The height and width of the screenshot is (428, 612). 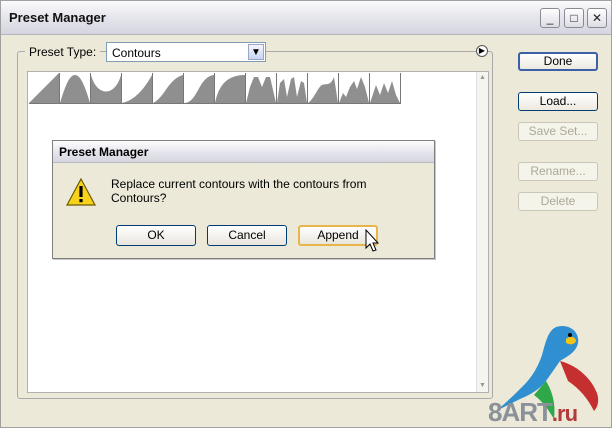 What do you see at coordinates (558, 201) in the screenshot?
I see `delete-button: Delete` at bounding box center [558, 201].